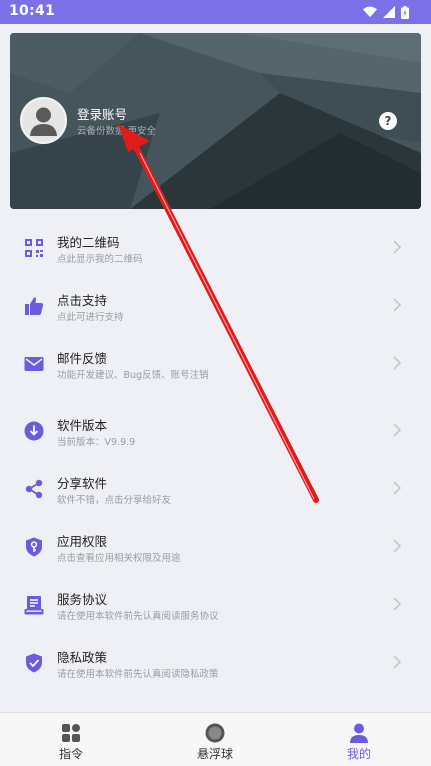 This screenshot has height=766, width=431. Describe the element at coordinates (102, 113) in the screenshot. I see `login-title: 登录账号` at that location.